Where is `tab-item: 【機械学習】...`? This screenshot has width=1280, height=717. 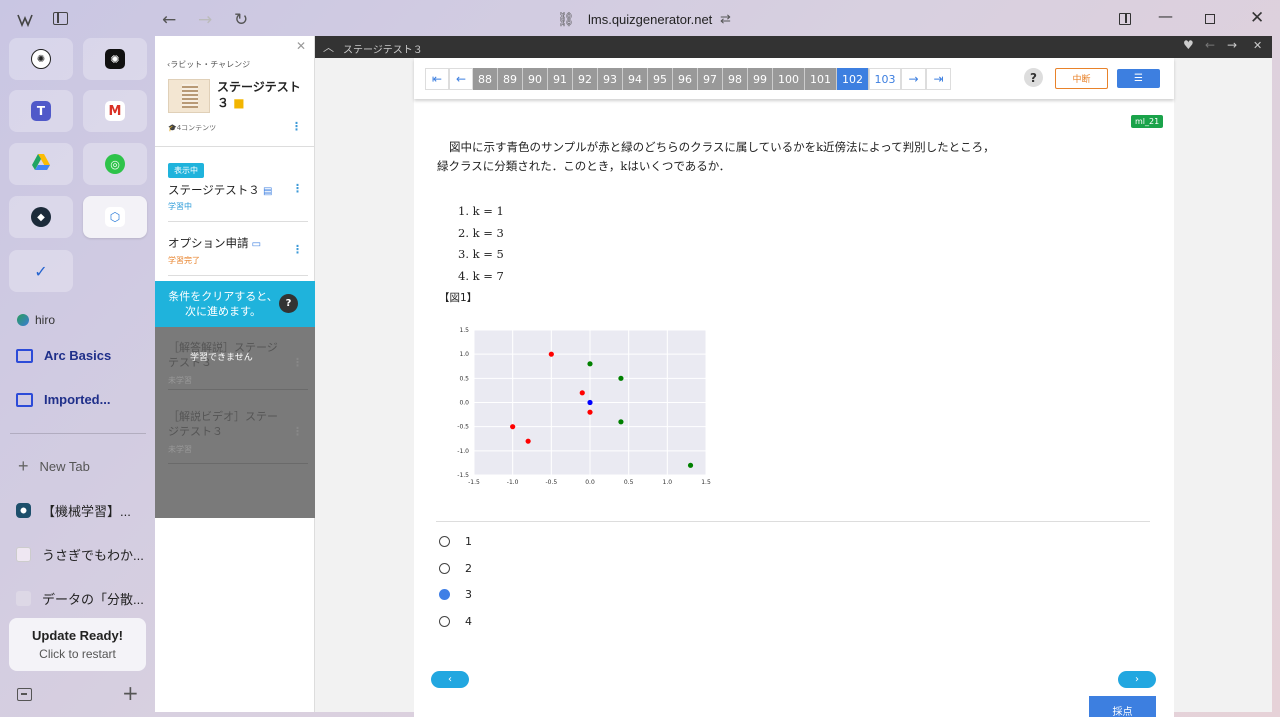 tab-item: 【機械学習】... is located at coordinates (73, 510).